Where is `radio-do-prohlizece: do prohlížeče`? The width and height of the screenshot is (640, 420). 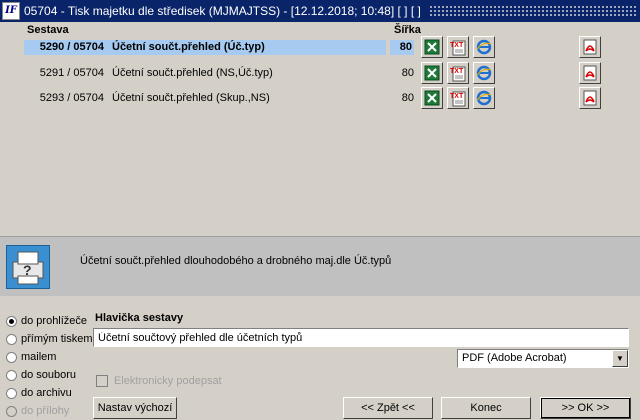 radio-do-prohlizece: do prohlížeče is located at coordinates (49, 321).